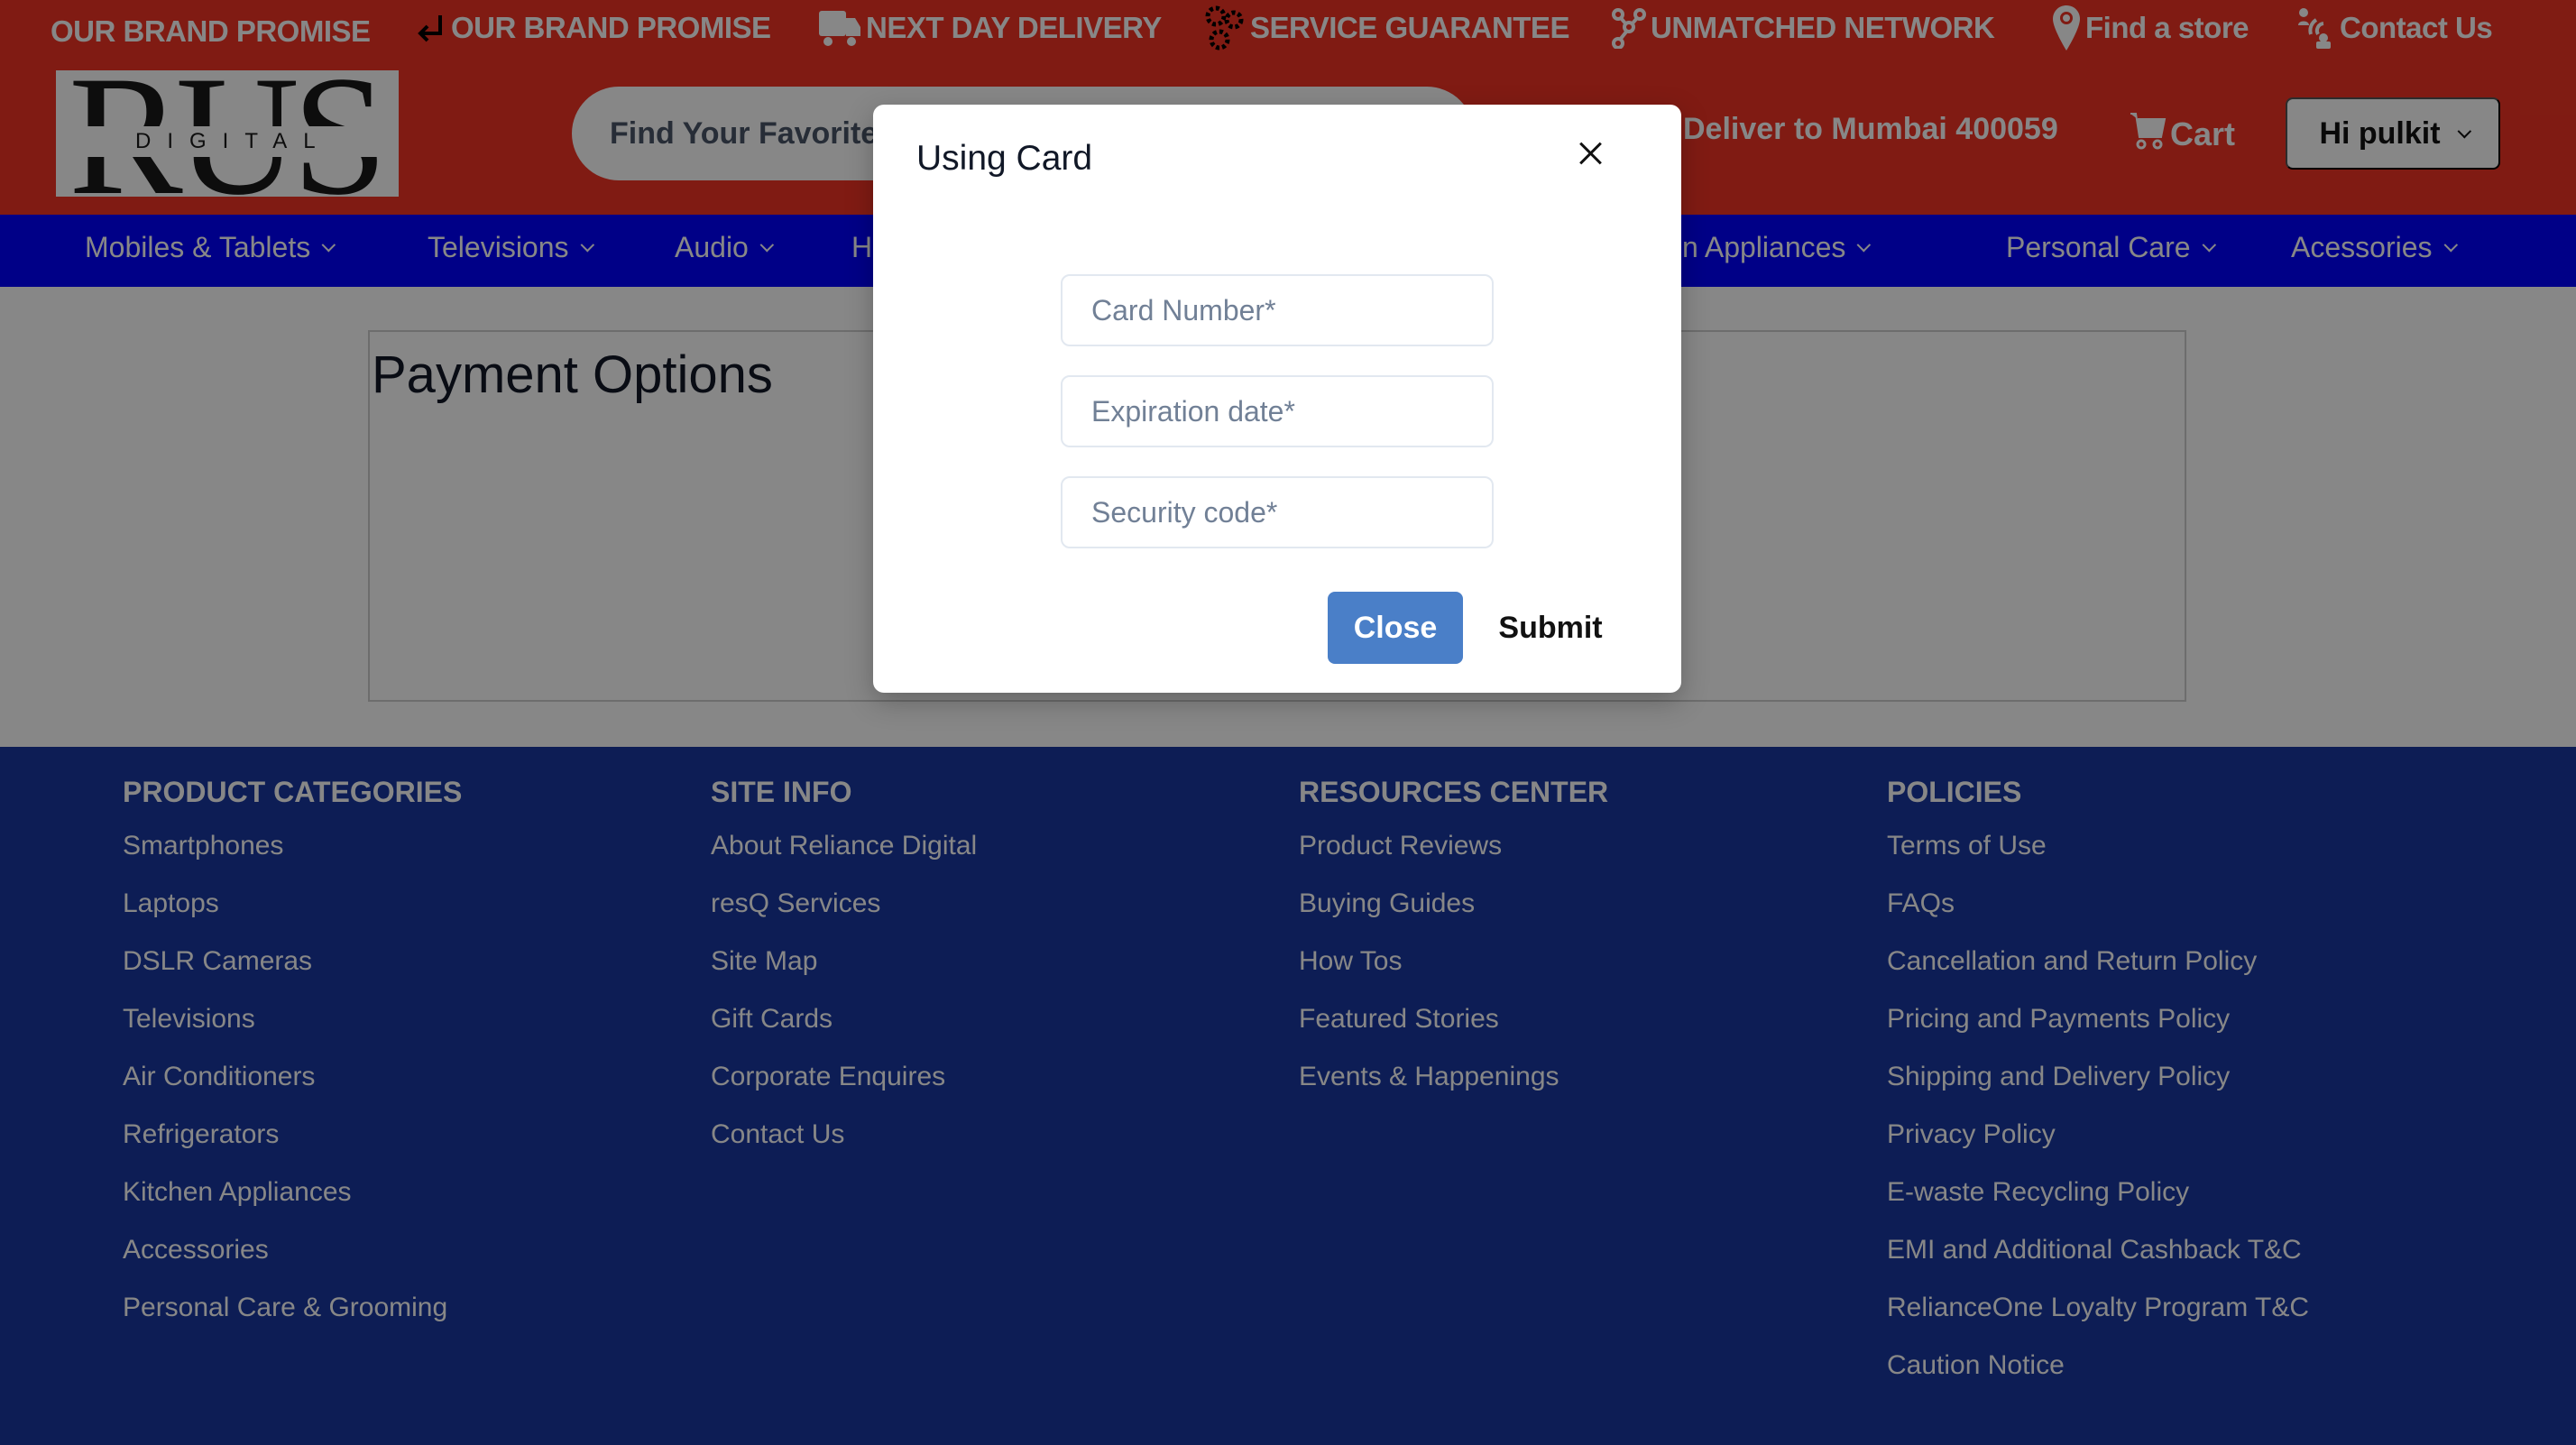  I want to click on security-code-input, so click(1277, 512).